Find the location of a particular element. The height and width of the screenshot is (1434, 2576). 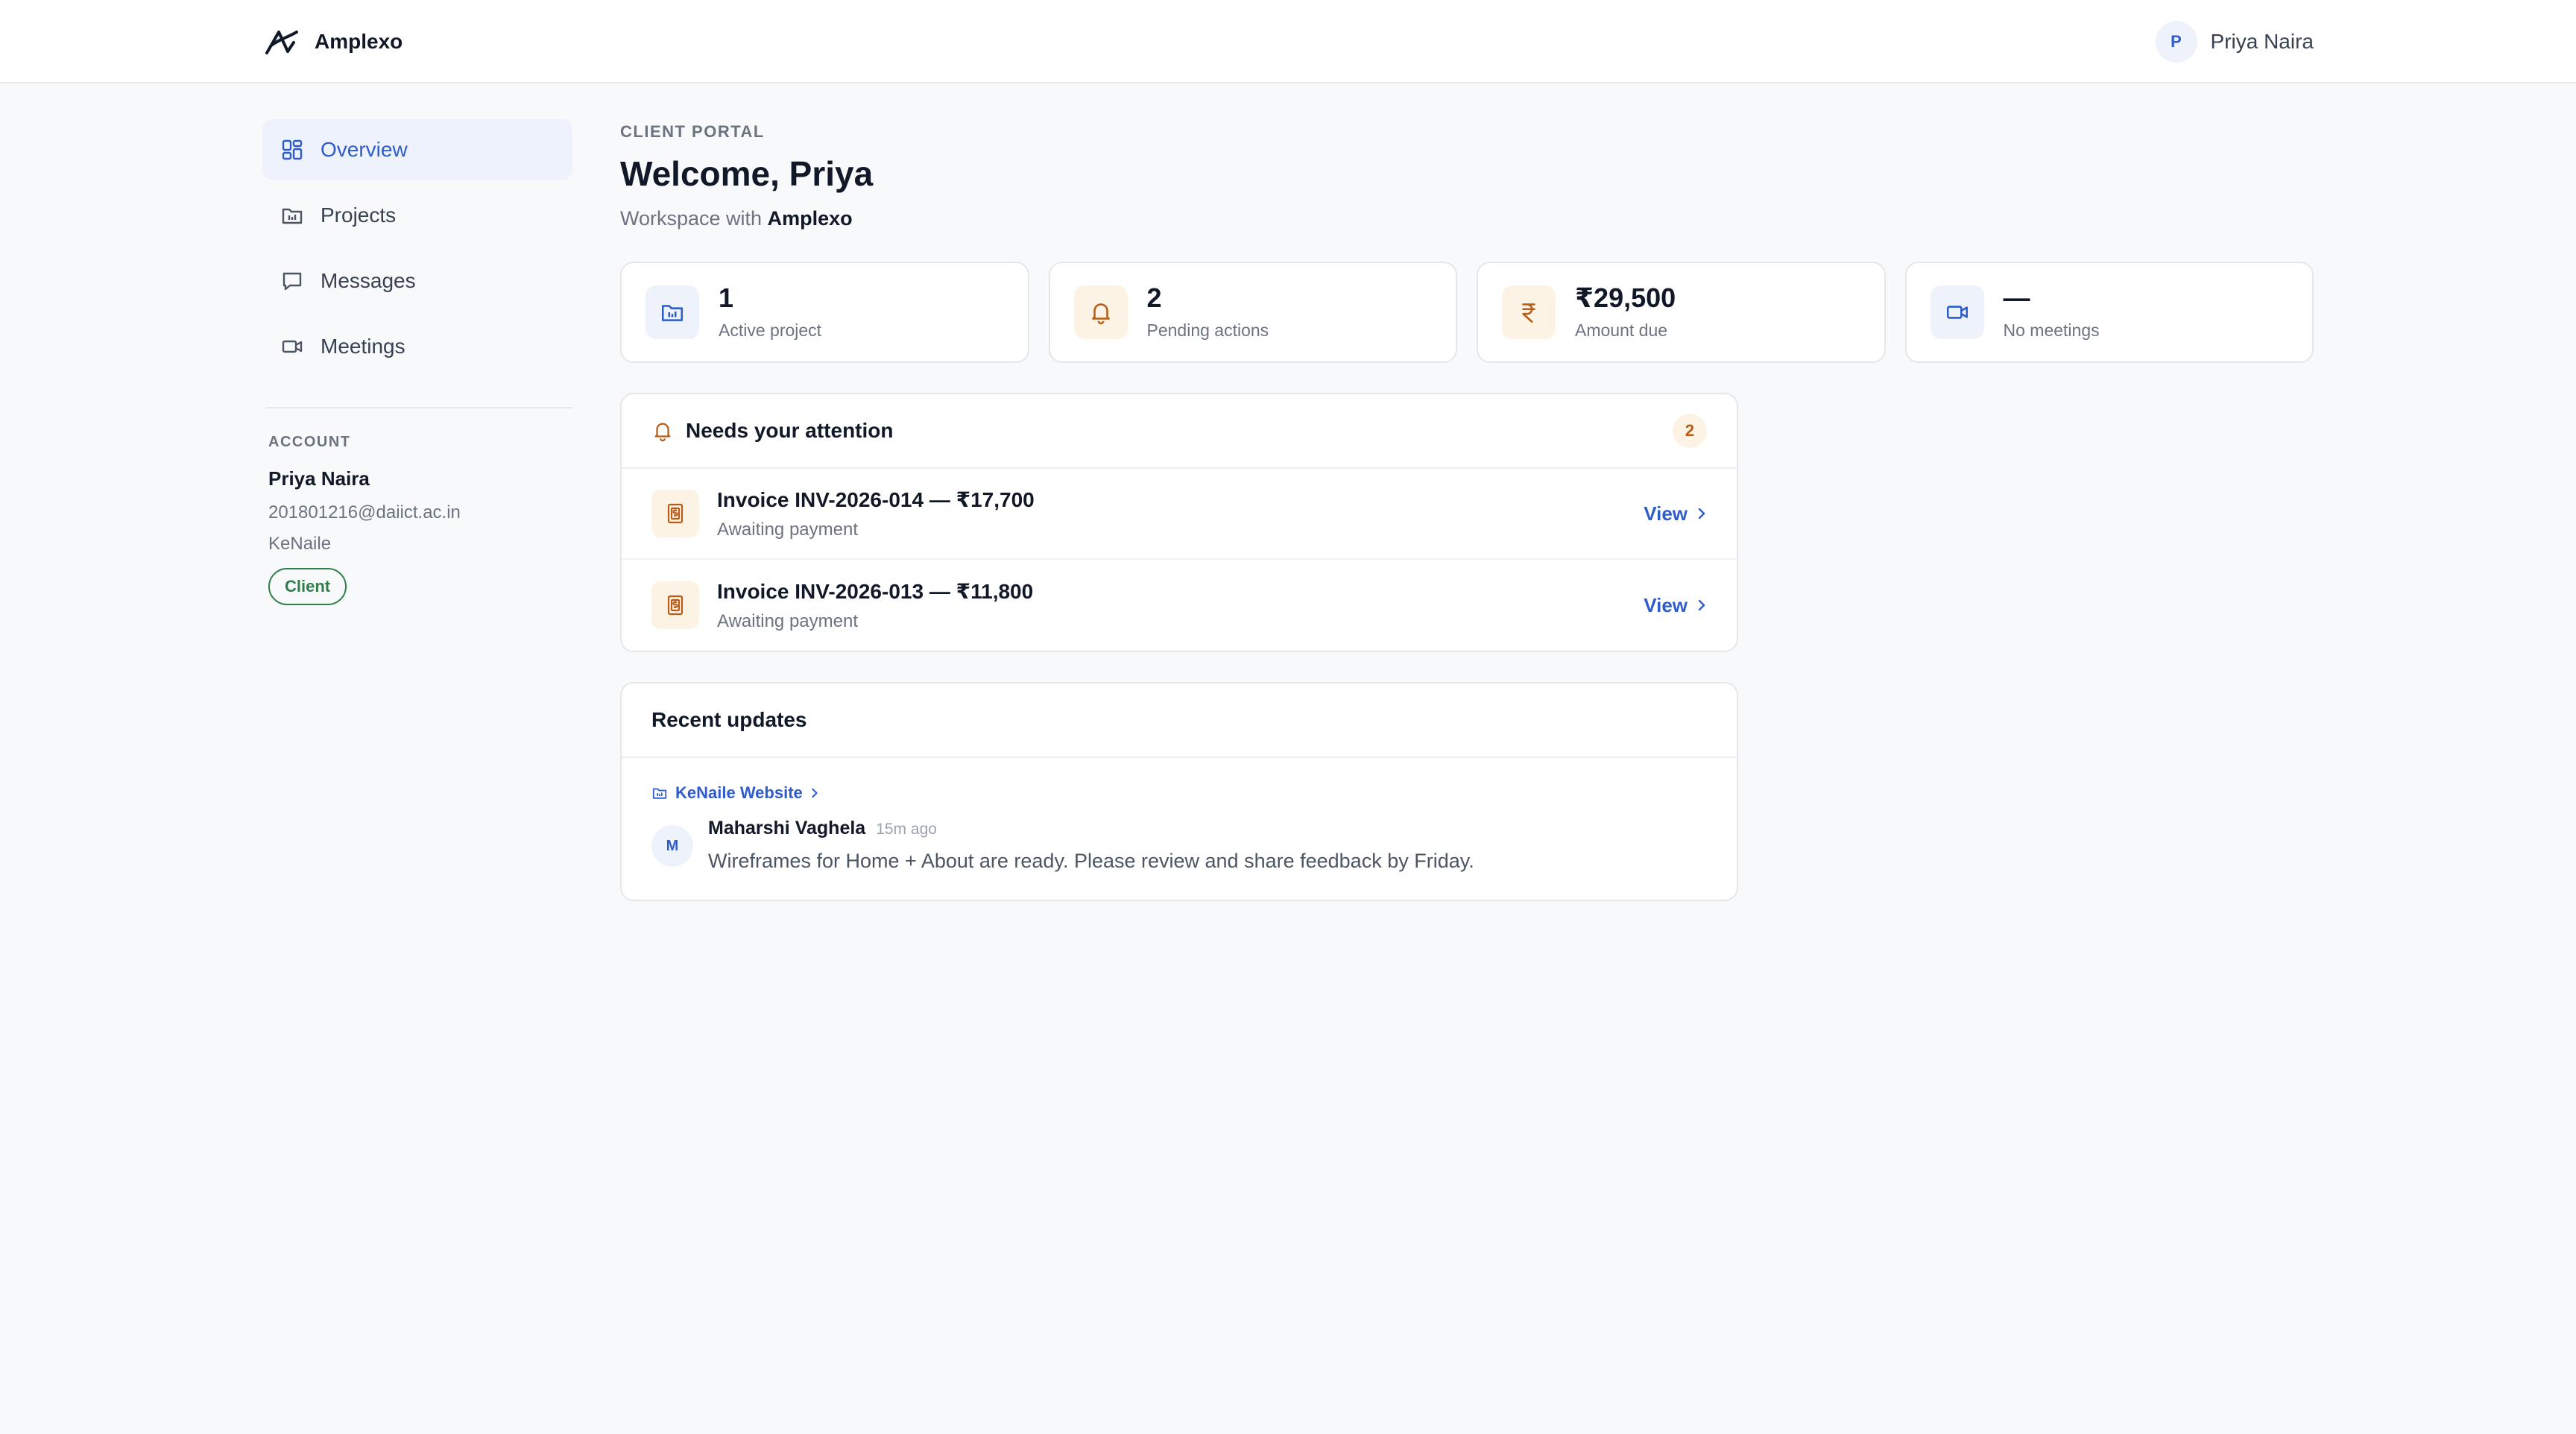

rupee-icon is located at coordinates (1529, 312).